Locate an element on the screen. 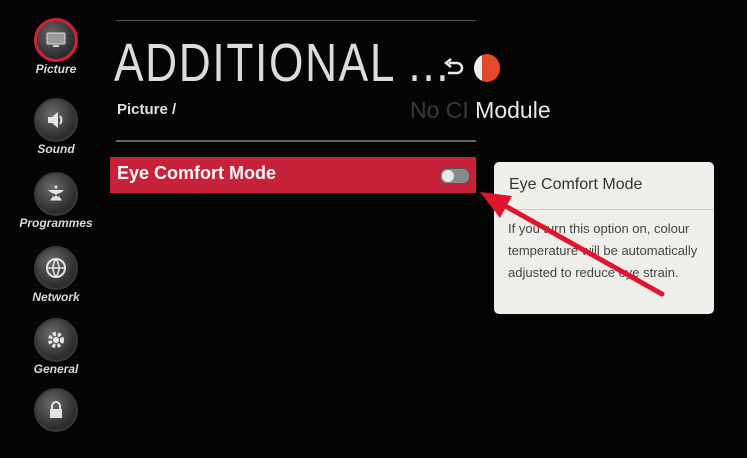 The width and height of the screenshot is (747, 458). status-dot-icon is located at coordinates (487, 68).